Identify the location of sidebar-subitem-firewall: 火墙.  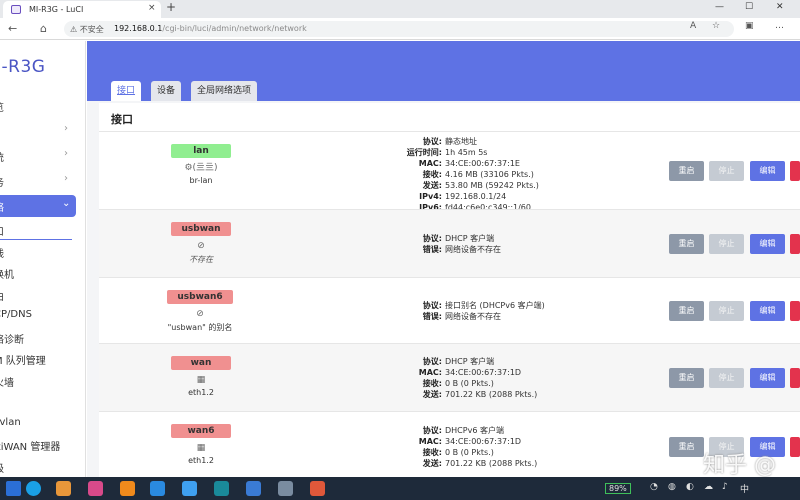
(42, 381).